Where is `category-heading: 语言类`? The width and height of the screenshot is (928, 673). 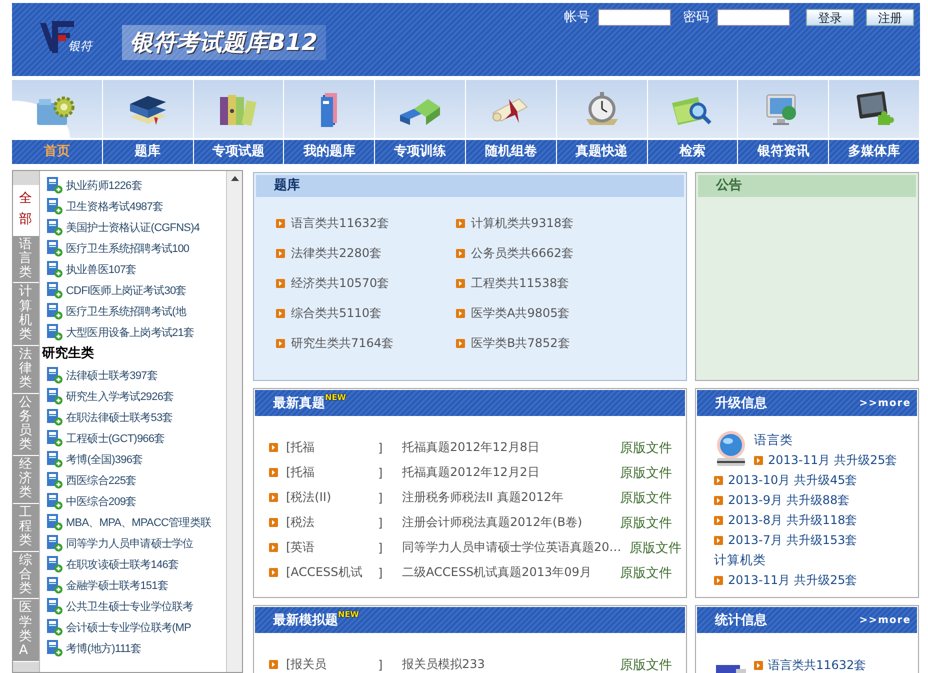 category-heading: 语言类 is located at coordinates (774, 440).